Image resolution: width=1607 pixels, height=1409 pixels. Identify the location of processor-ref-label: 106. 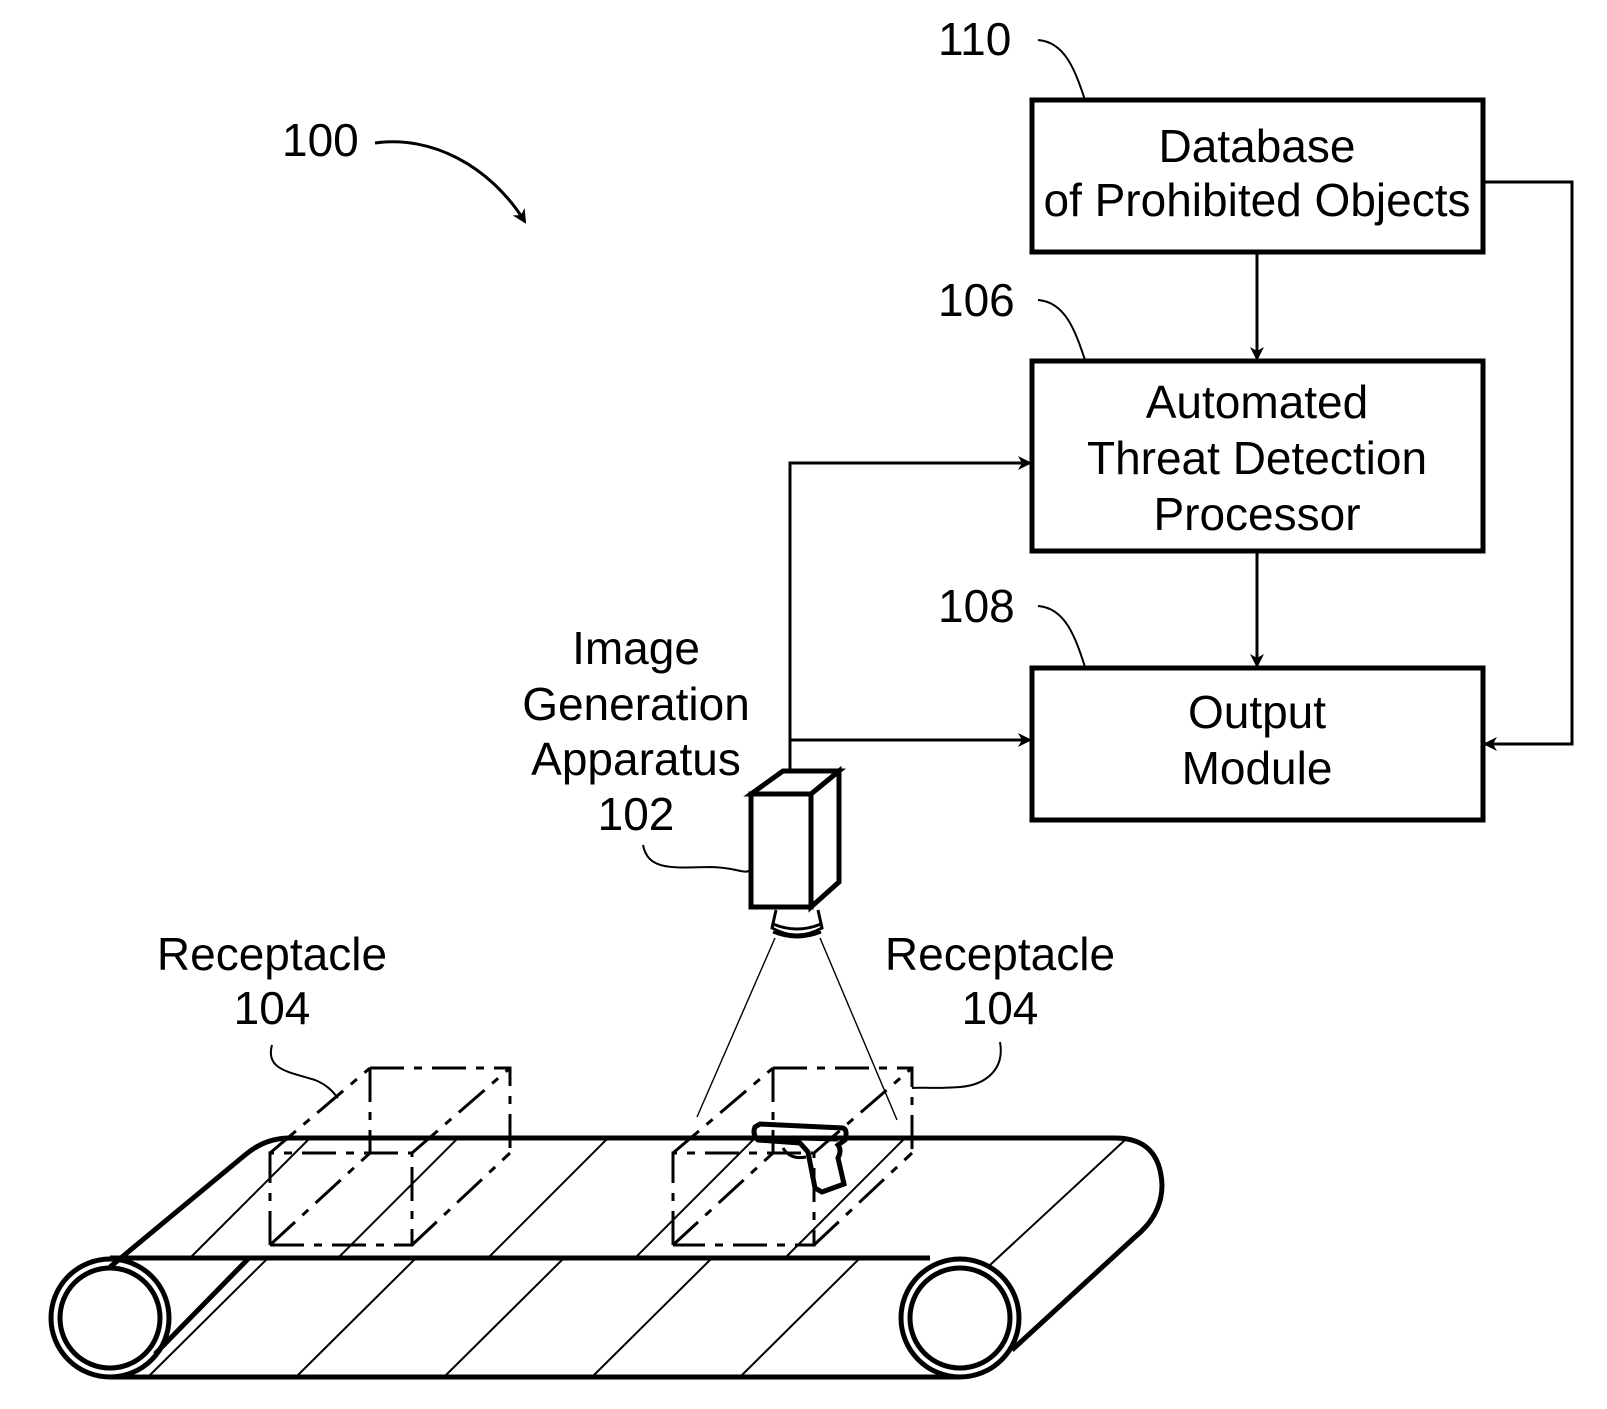
(976, 300).